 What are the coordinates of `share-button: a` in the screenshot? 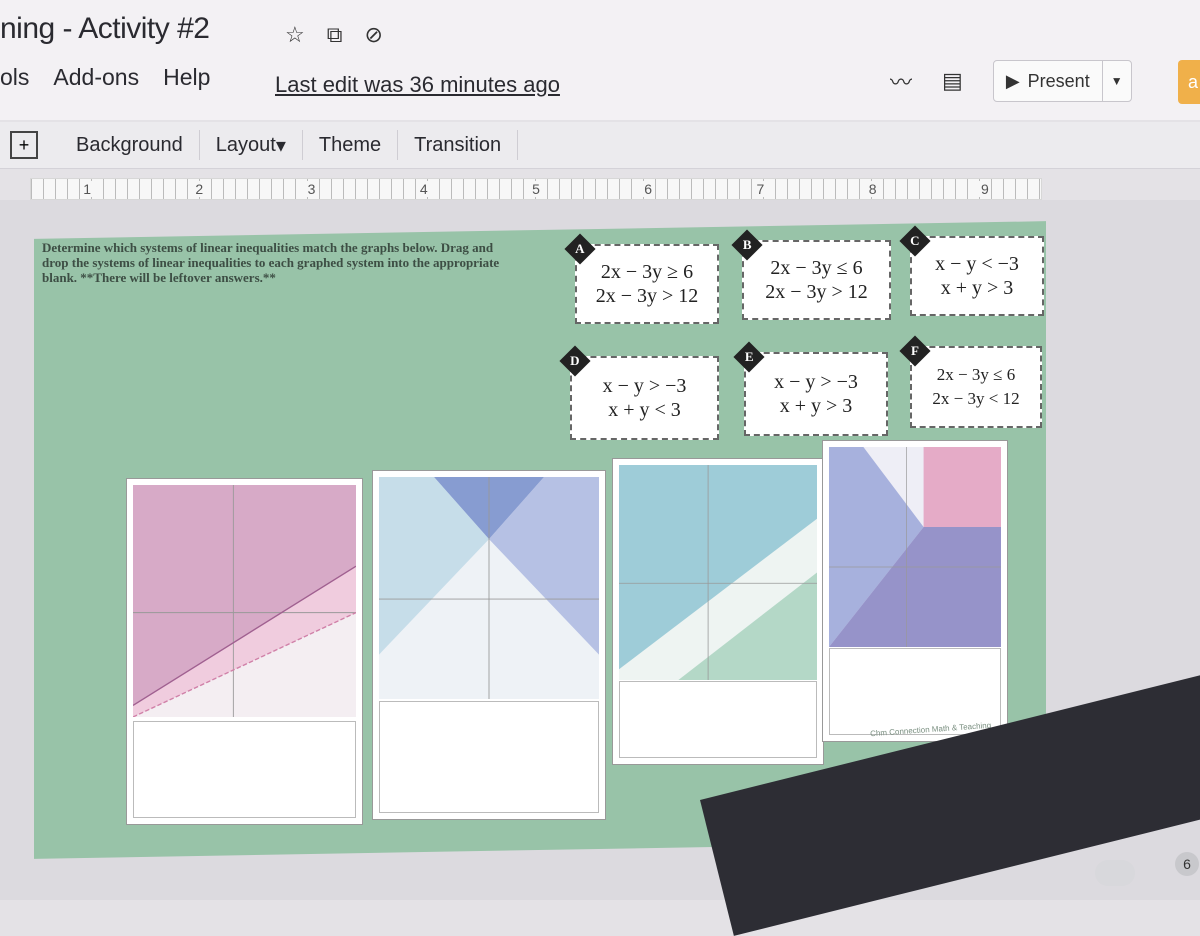 It's located at (1189, 82).